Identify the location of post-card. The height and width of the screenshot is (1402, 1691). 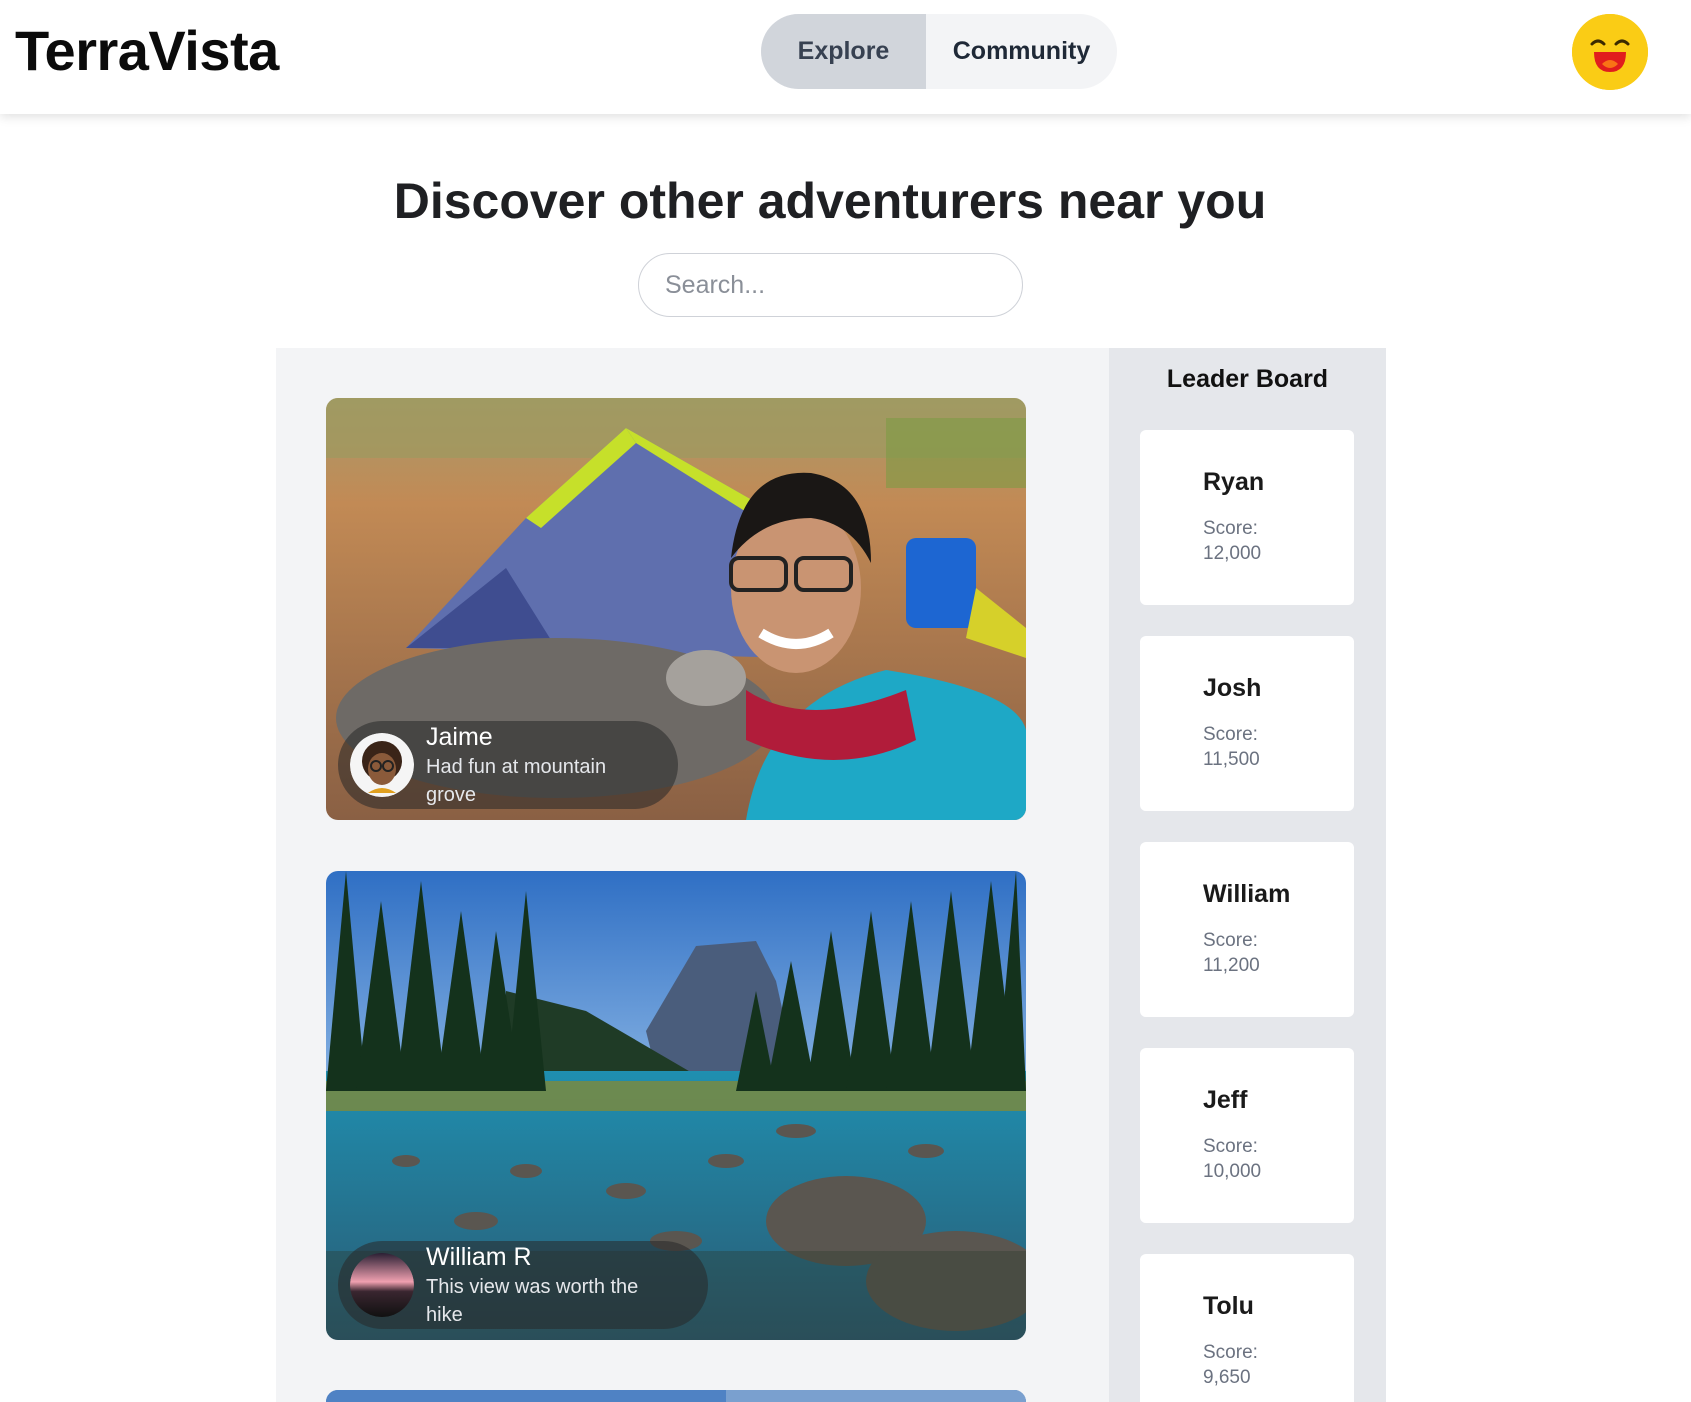
(676, 1396).